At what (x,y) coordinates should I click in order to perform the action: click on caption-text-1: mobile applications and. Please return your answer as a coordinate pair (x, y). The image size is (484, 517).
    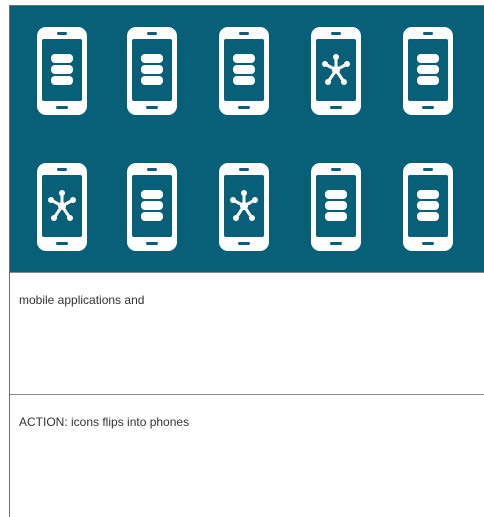
    Looking at the image, I should click on (82, 300).